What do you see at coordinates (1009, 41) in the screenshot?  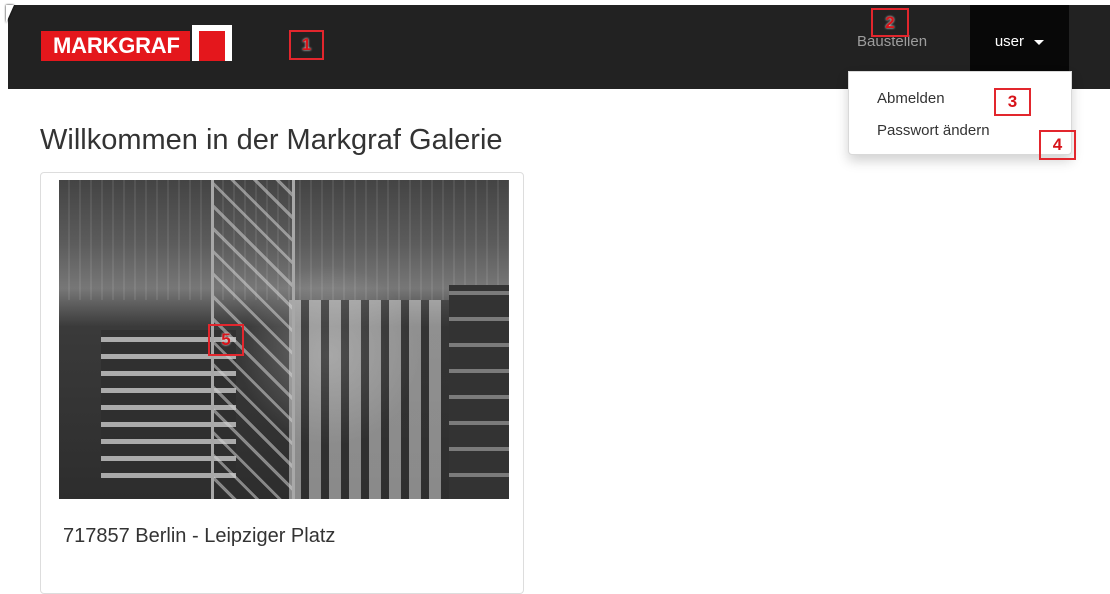 I see `user-menu-label: user` at bounding box center [1009, 41].